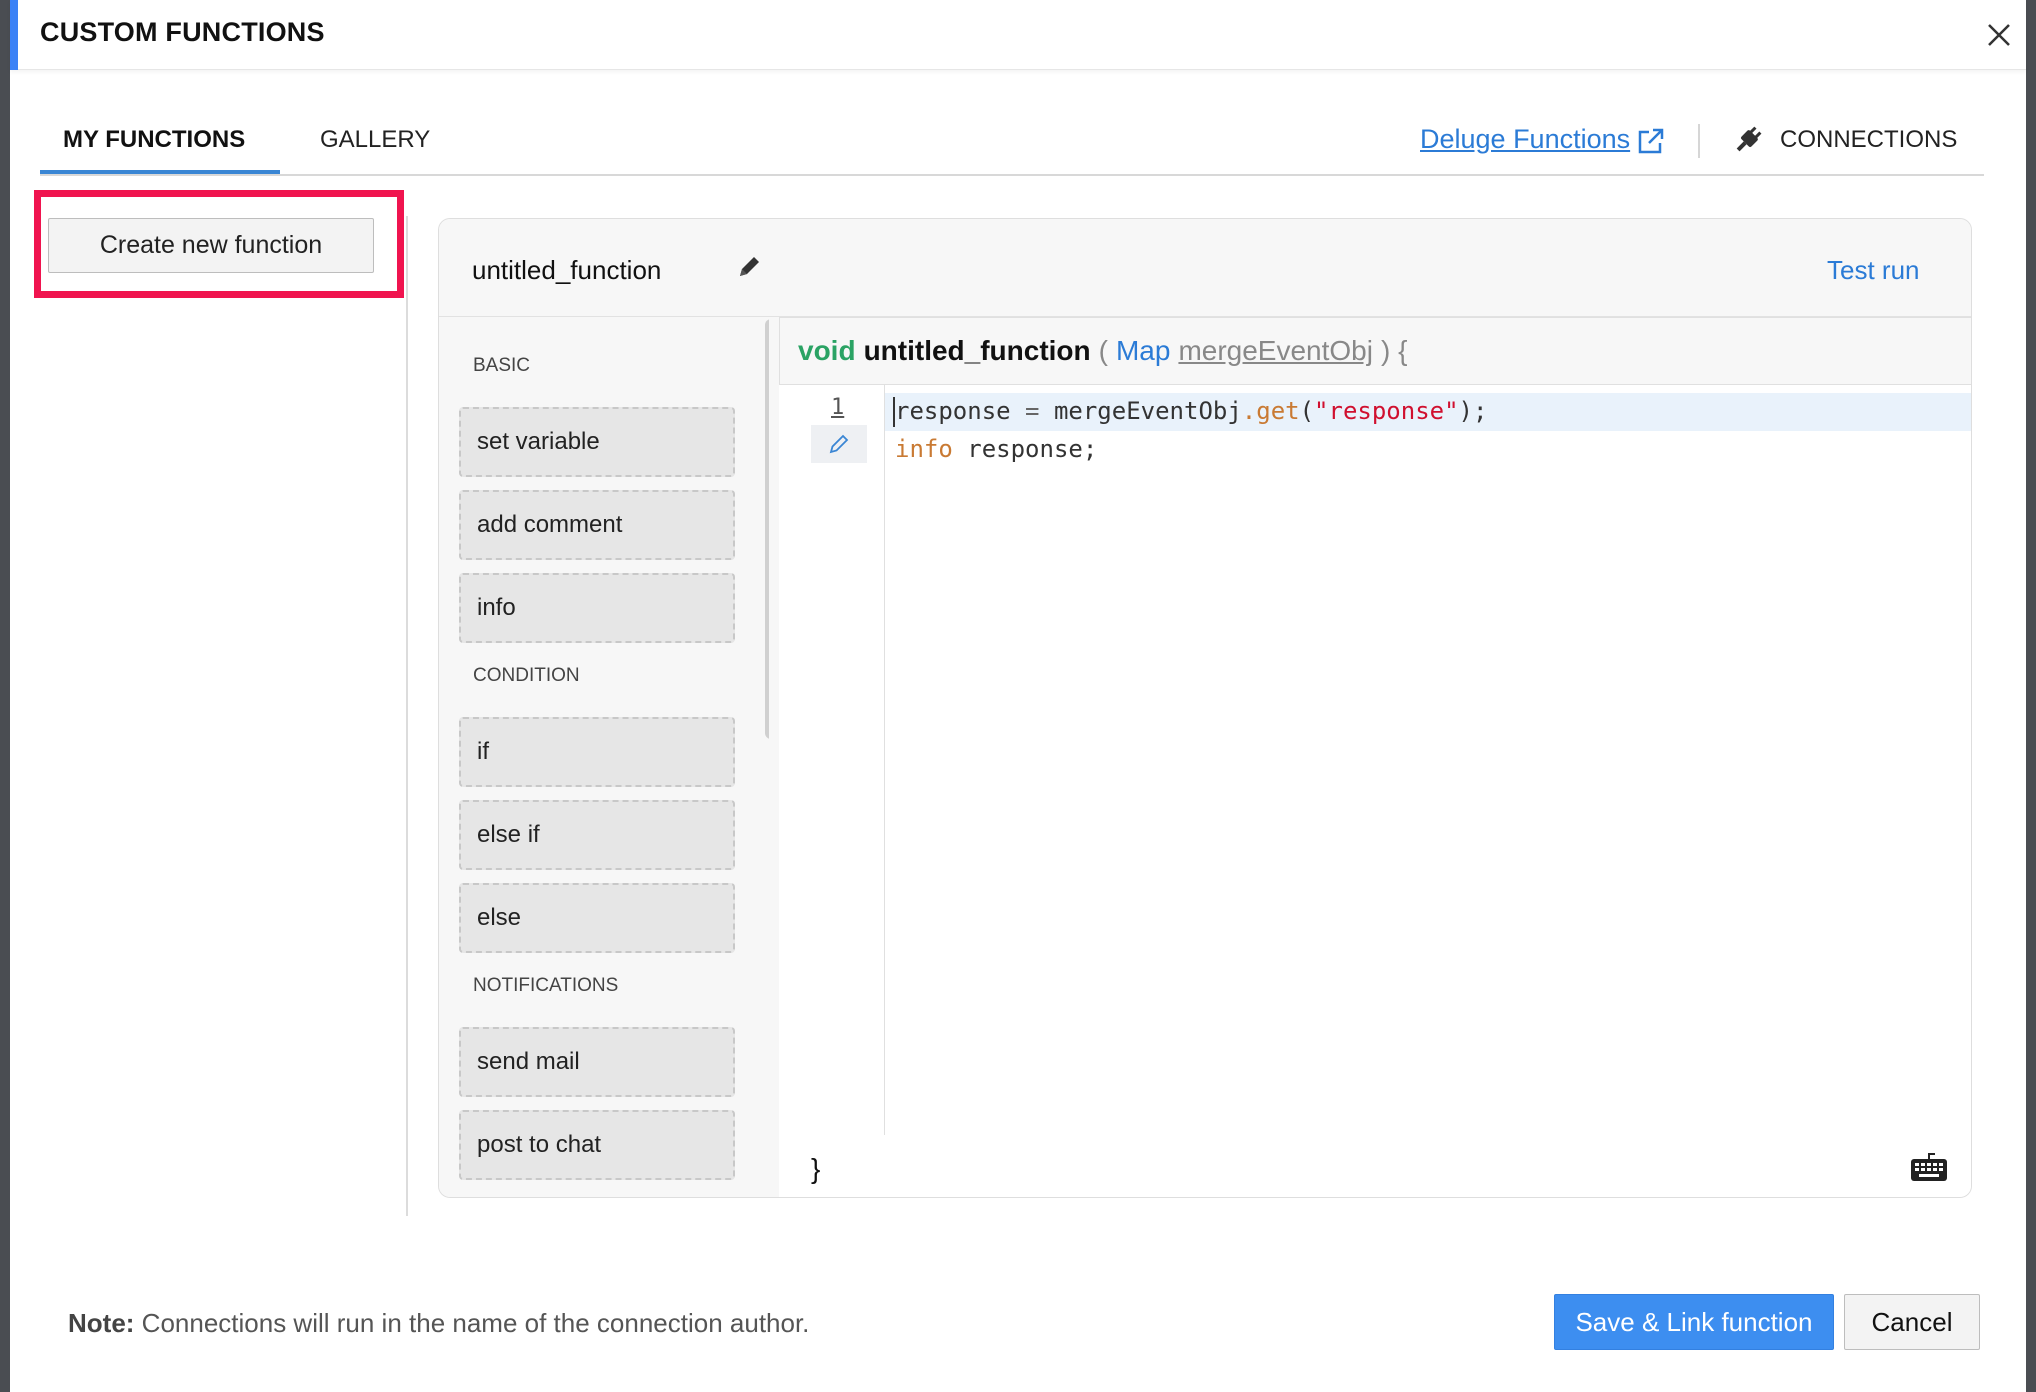 The height and width of the screenshot is (1392, 2036). What do you see at coordinates (1270, 411) in the screenshot?
I see `code-token: .get` at bounding box center [1270, 411].